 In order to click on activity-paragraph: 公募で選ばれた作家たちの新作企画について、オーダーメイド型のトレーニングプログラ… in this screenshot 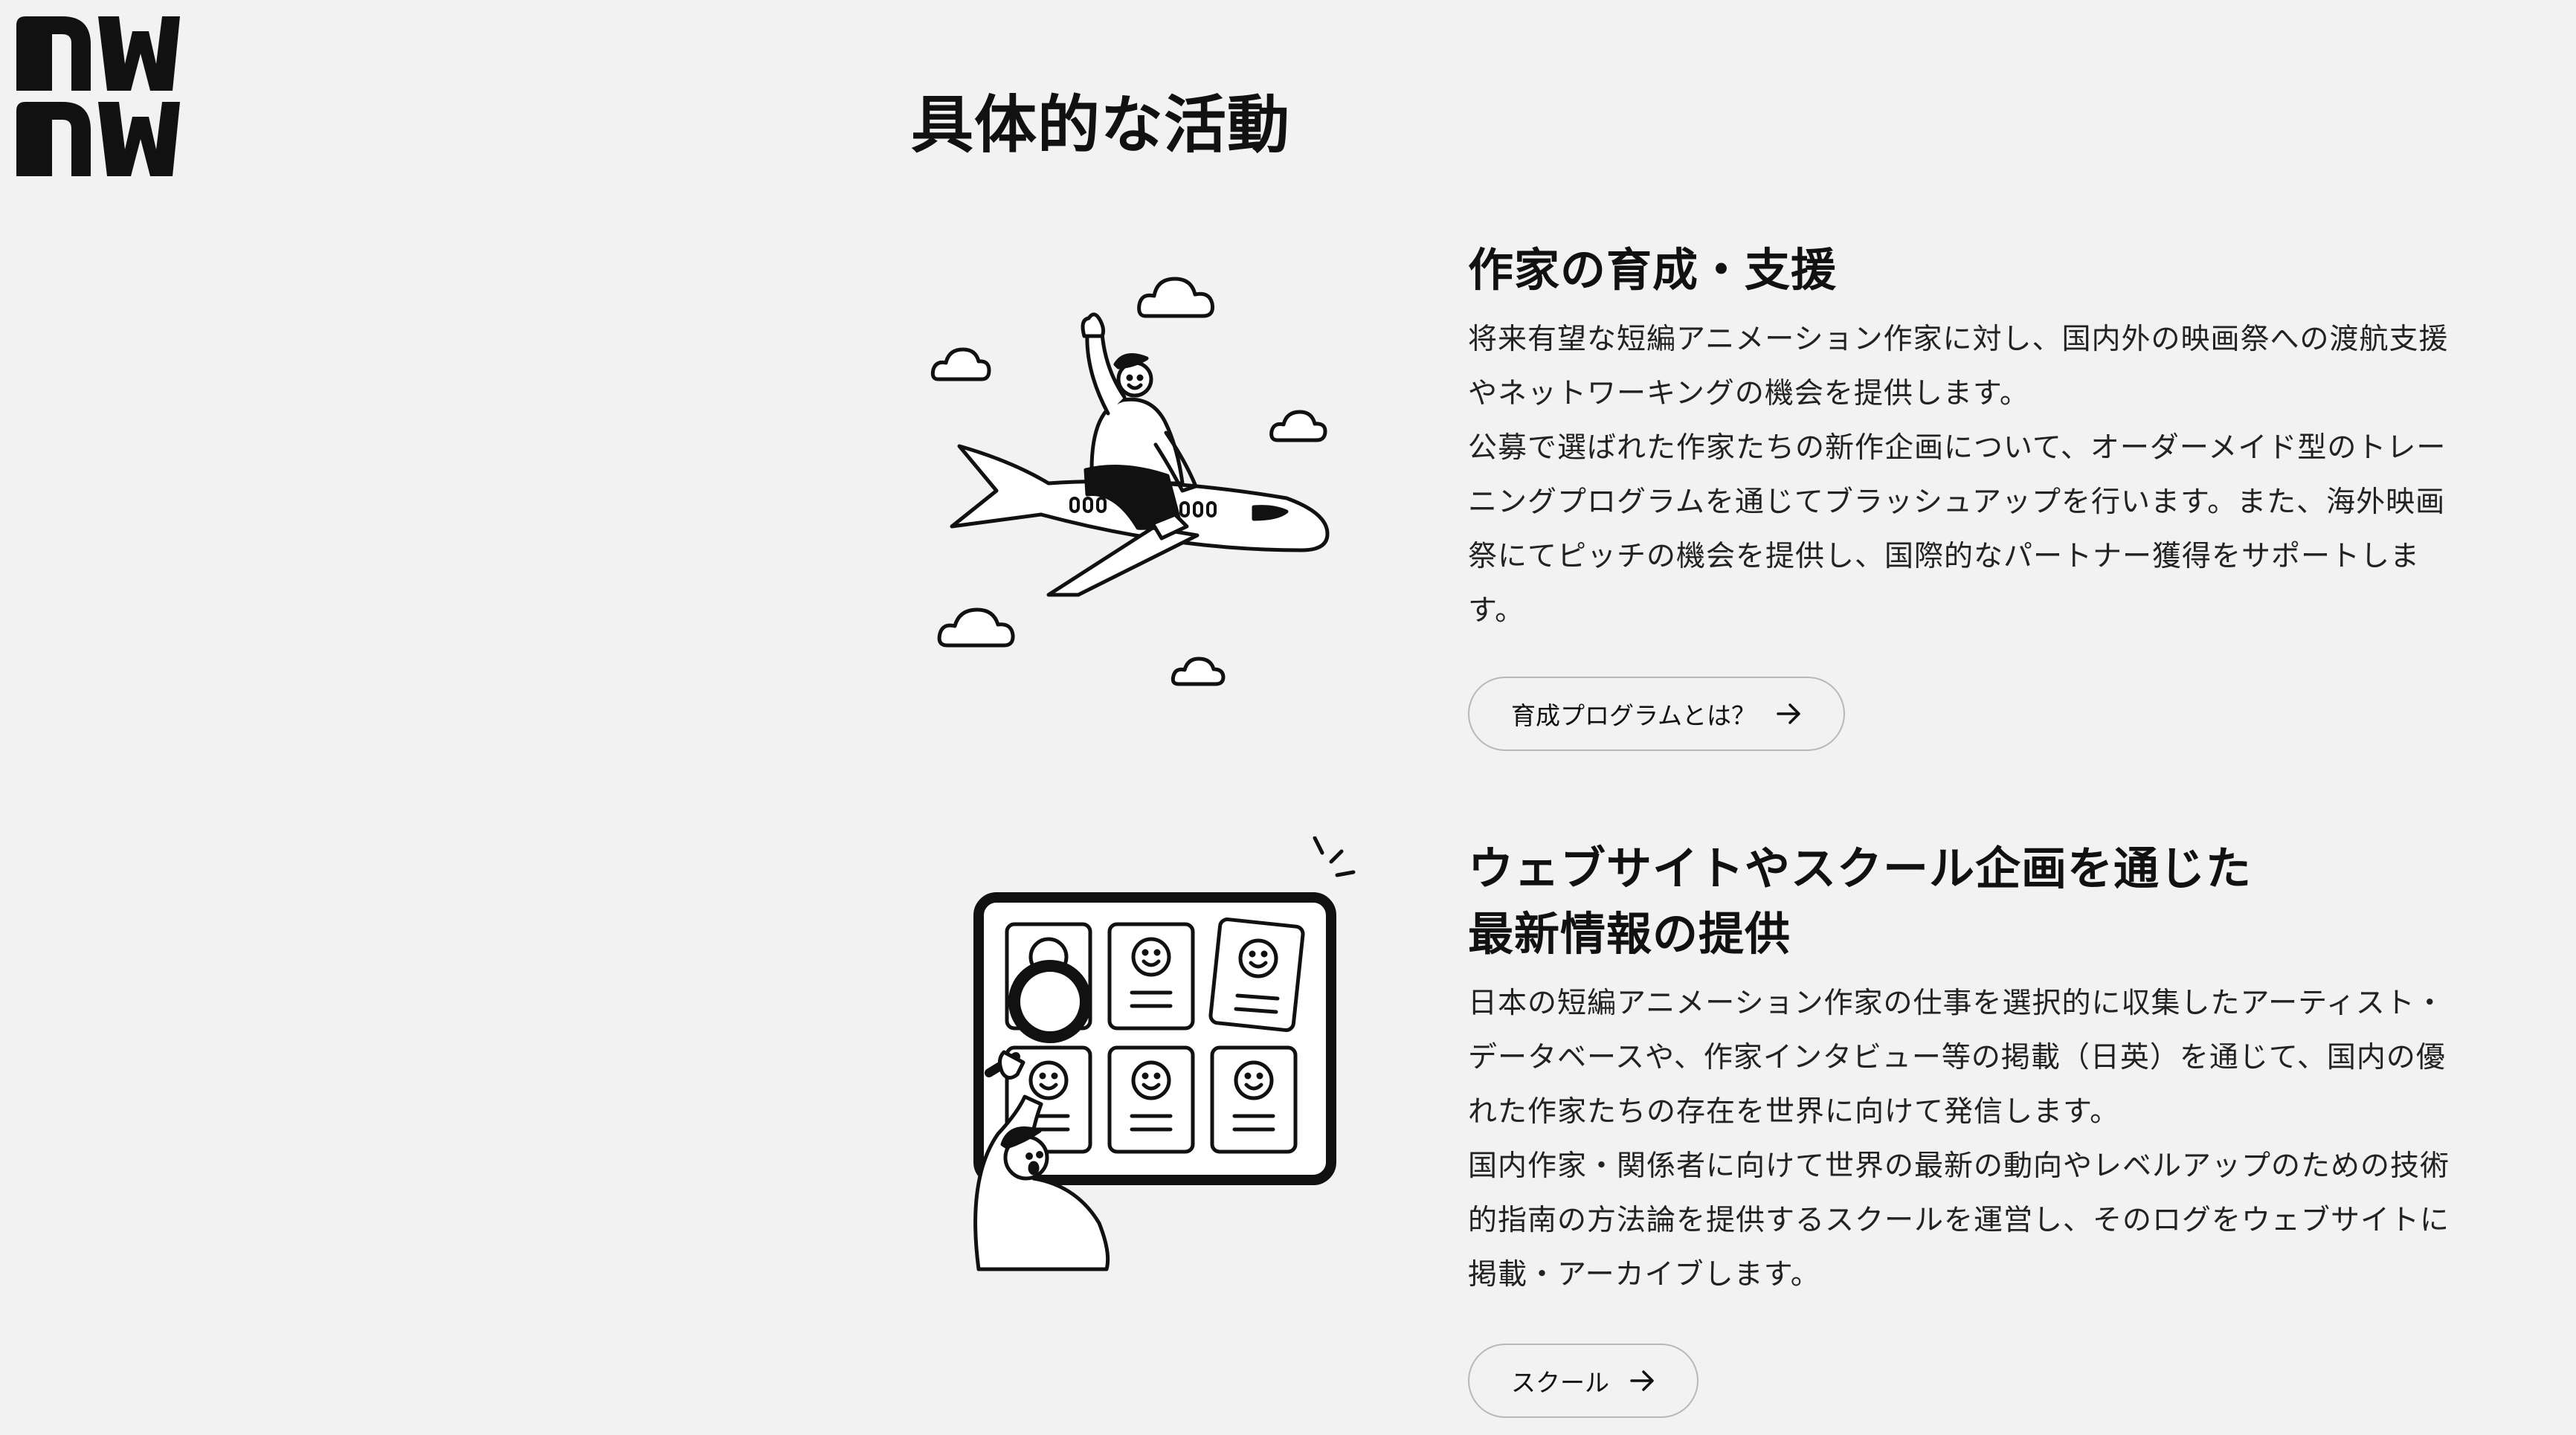, I will do `click(1957, 529)`.